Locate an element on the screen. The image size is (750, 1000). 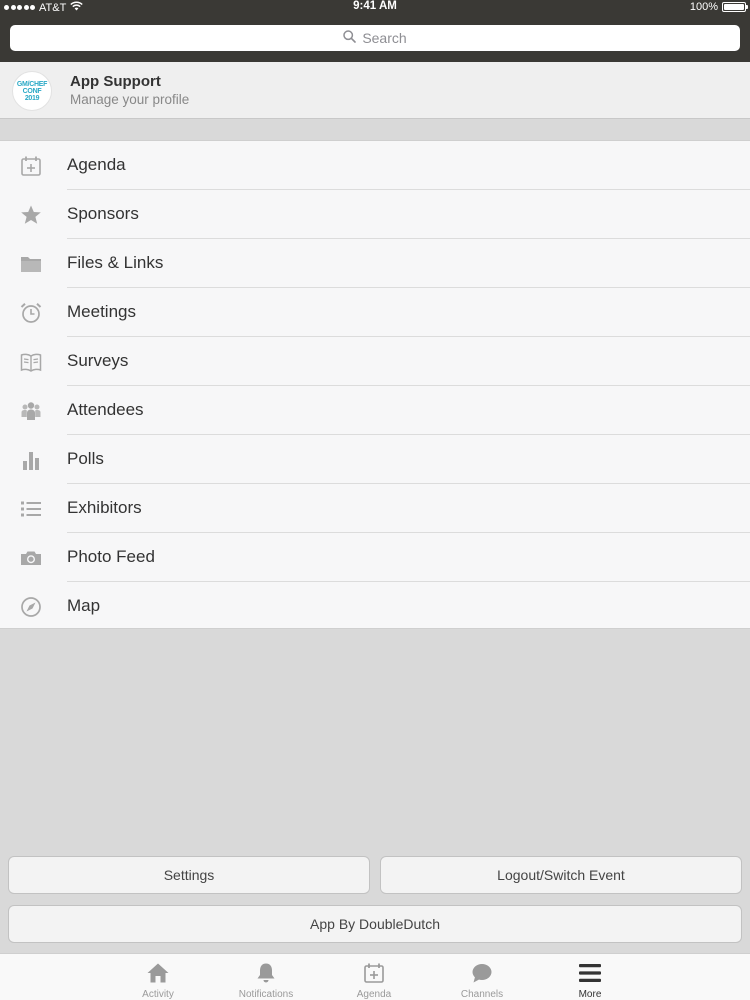
people-icon is located at coordinates (31, 411).